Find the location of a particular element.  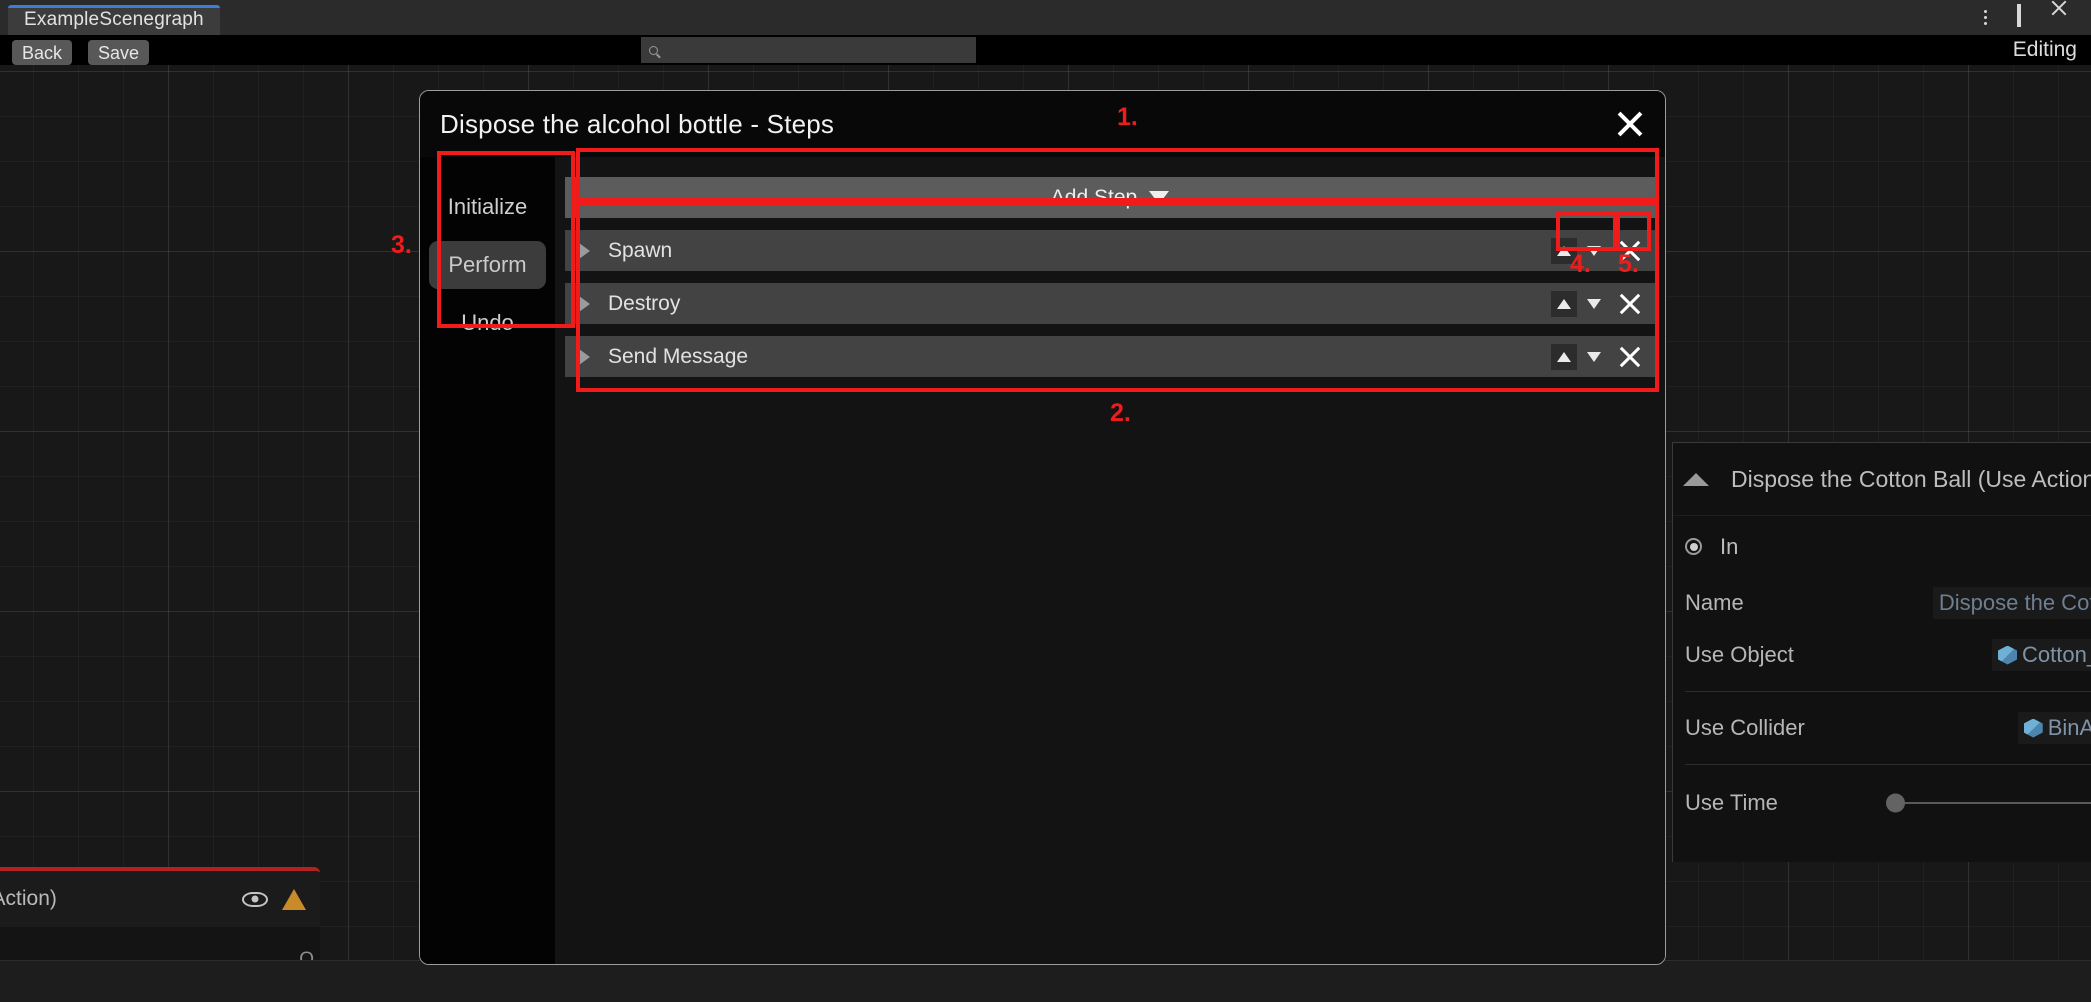

modal-title: Dispose the alcohol bottle - Steps is located at coordinates (637, 123).